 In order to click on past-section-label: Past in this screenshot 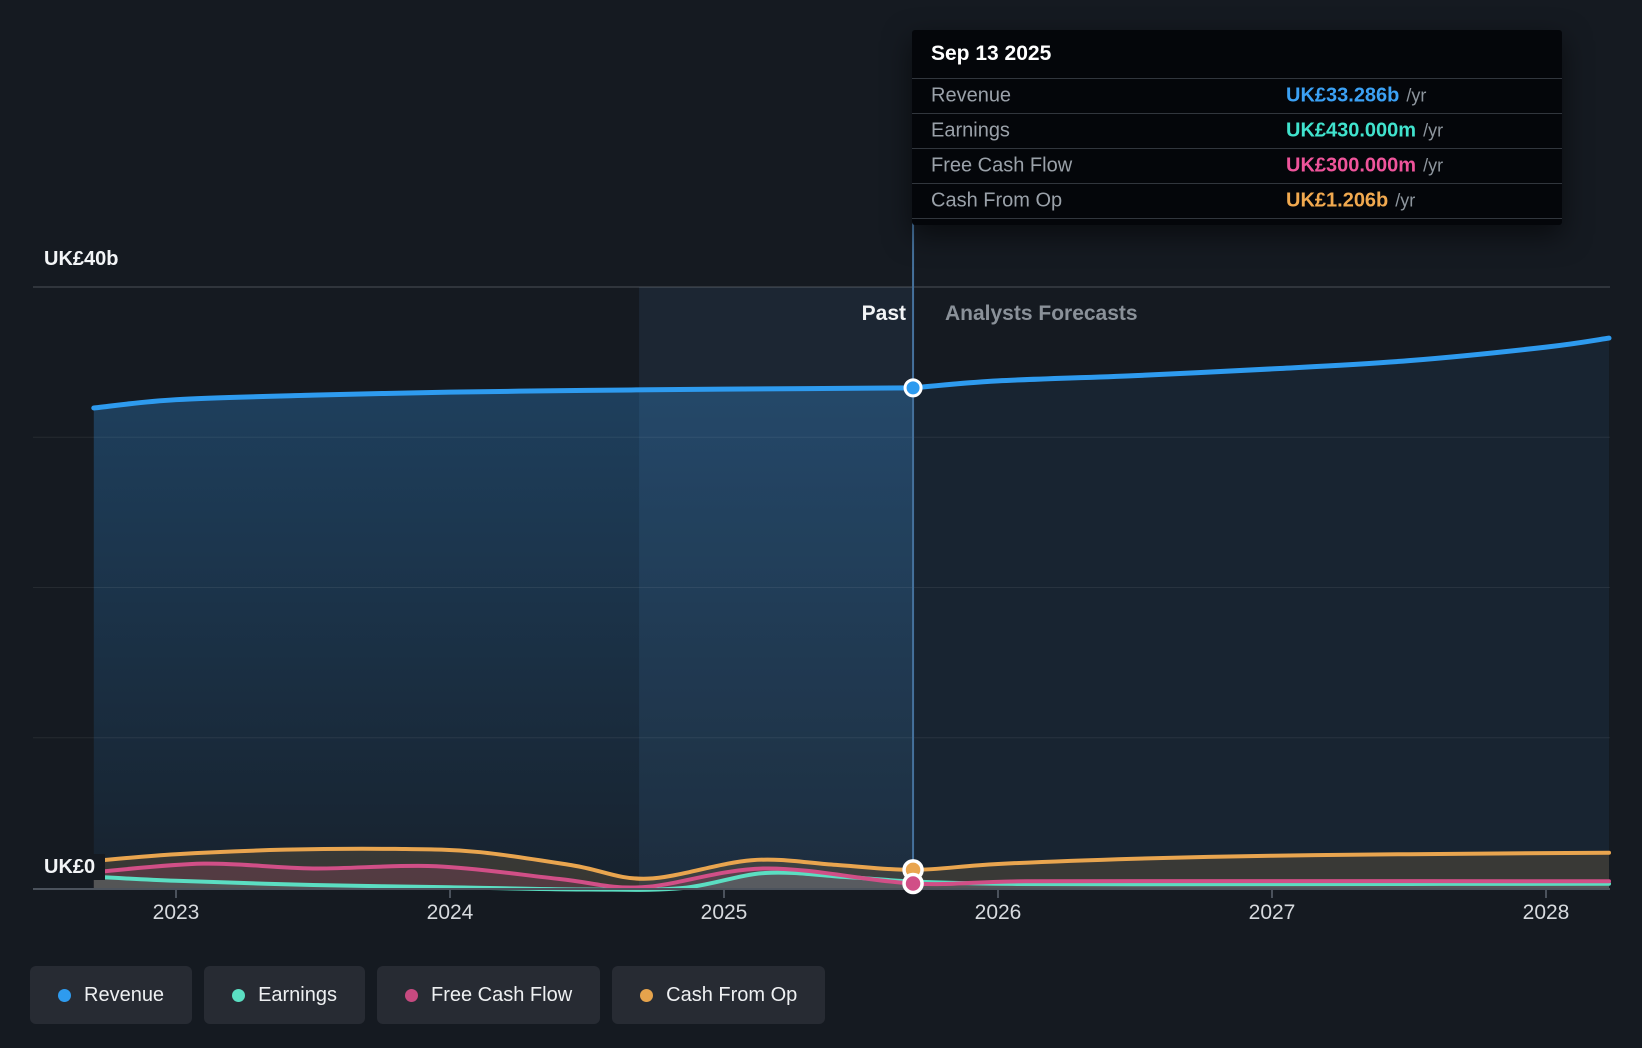, I will do `click(883, 313)`.